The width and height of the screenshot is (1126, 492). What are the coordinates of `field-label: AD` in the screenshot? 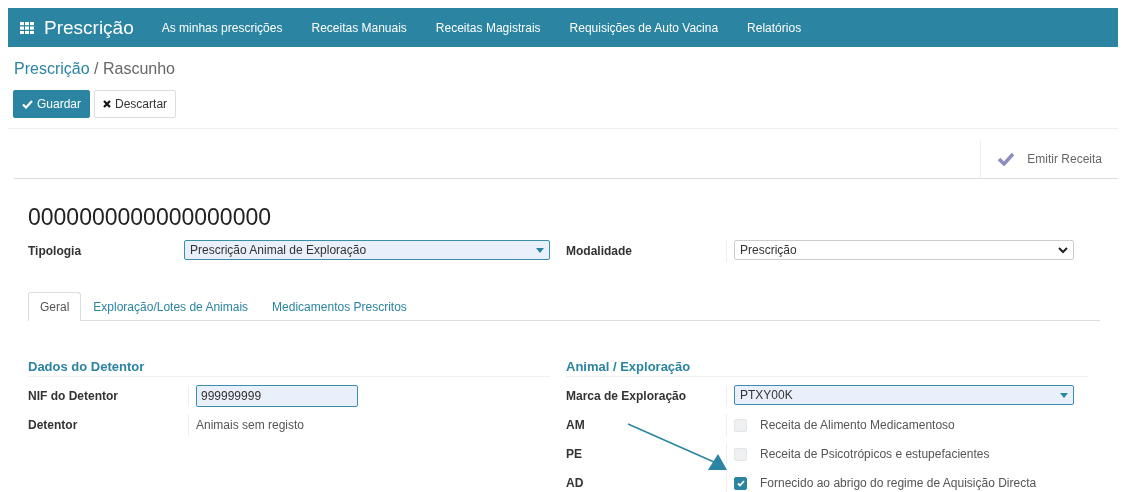 It's located at (575, 482).